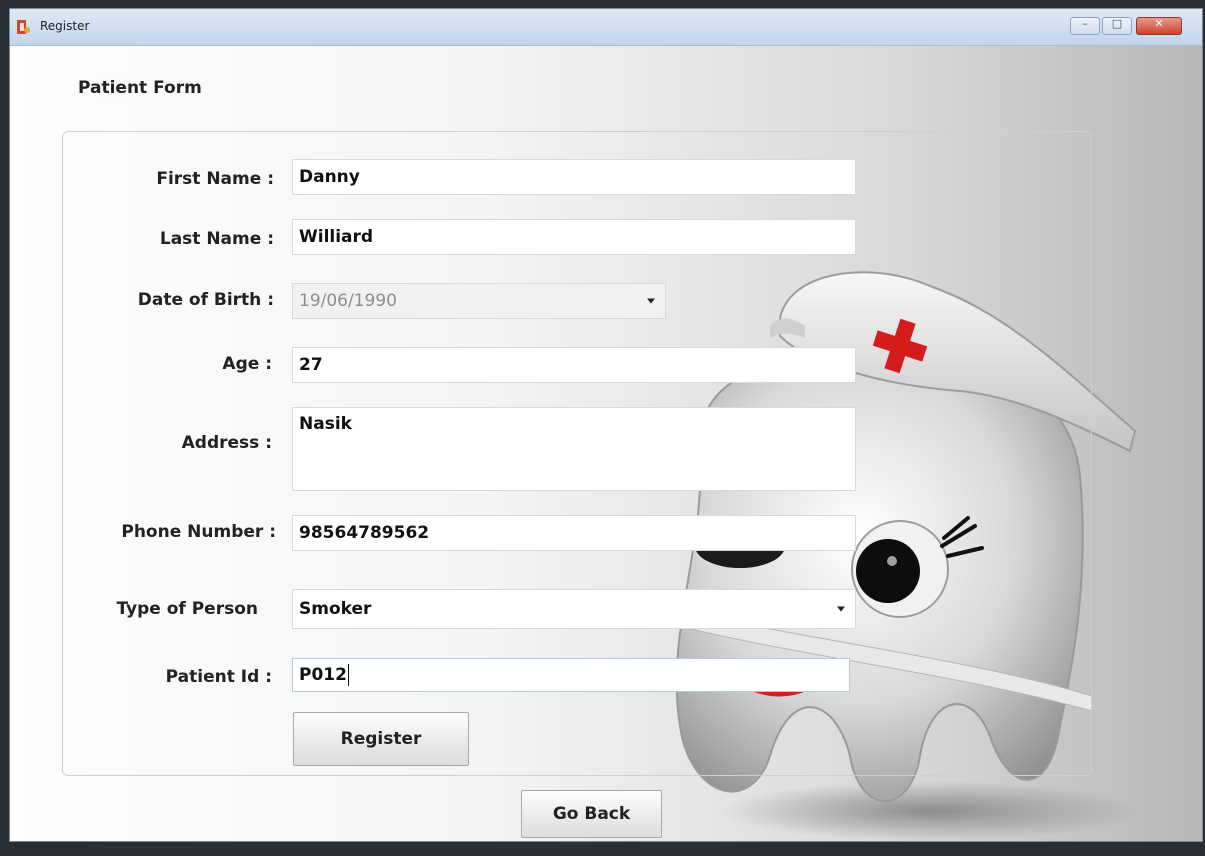 The width and height of the screenshot is (1205, 856). Describe the element at coordinates (591, 814) in the screenshot. I see `go-back-button: Go Back` at that location.